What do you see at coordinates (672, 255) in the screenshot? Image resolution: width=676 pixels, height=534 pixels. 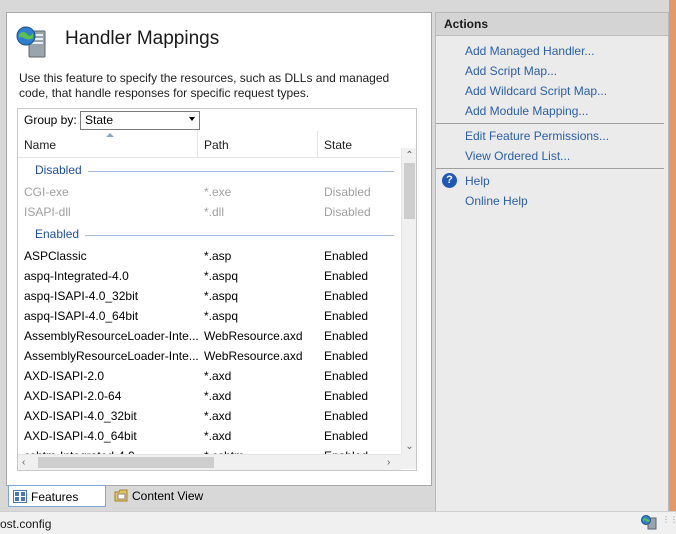 I see `window-edge` at bounding box center [672, 255].